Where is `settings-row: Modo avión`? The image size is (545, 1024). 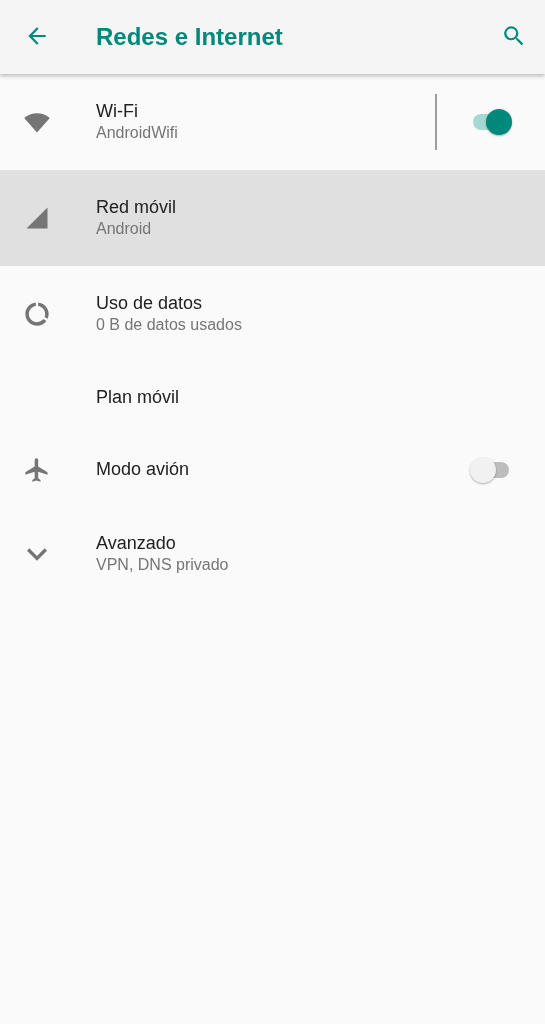
settings-row: Modo avión is located at coordinates (272, 470).